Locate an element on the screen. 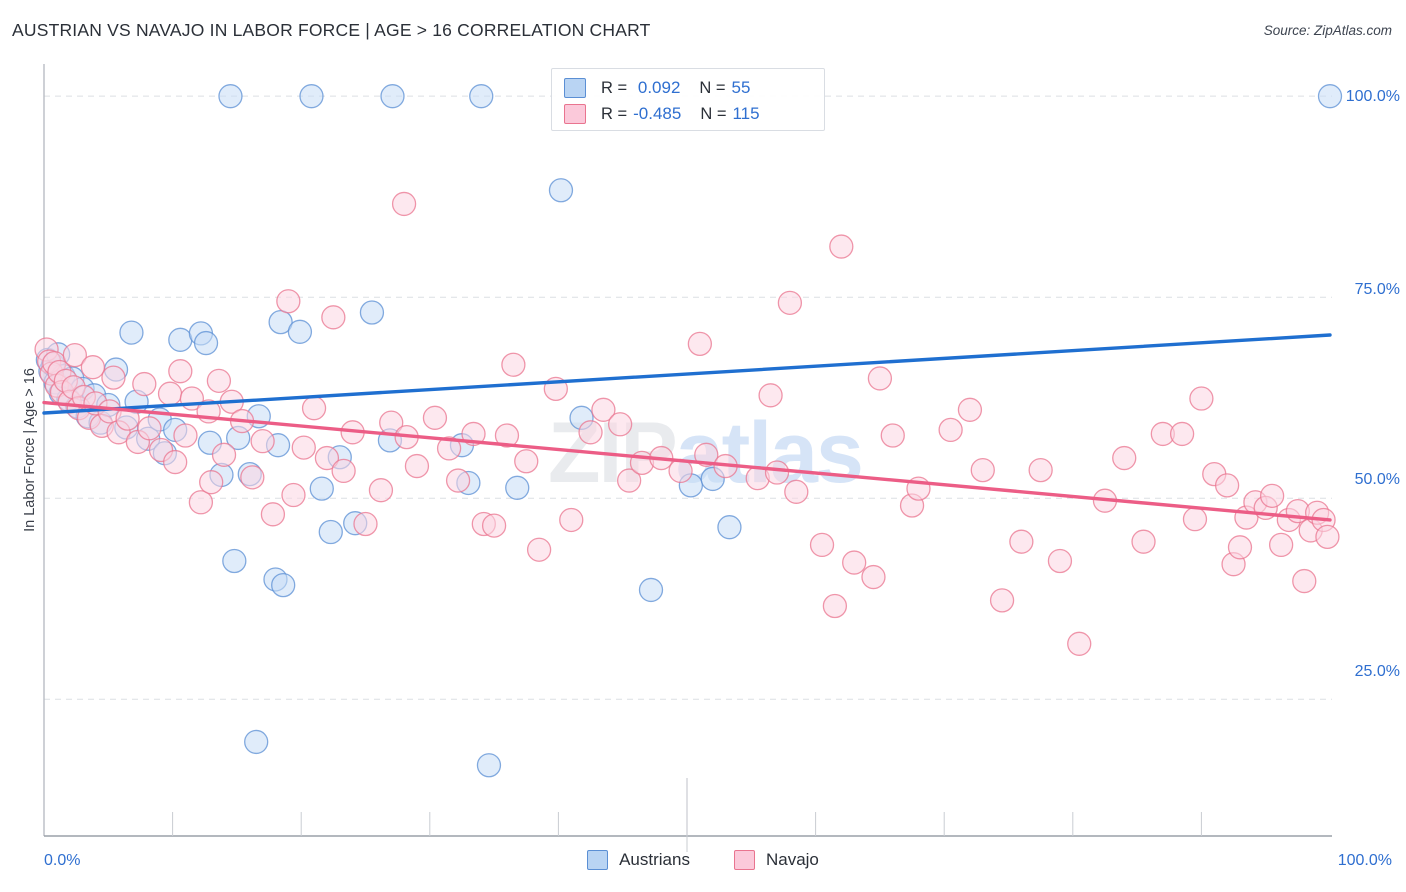 The width and height of the screenshot is (1406, 892). y-tick-100: 100.0% is located at coordinates (1372, 96).